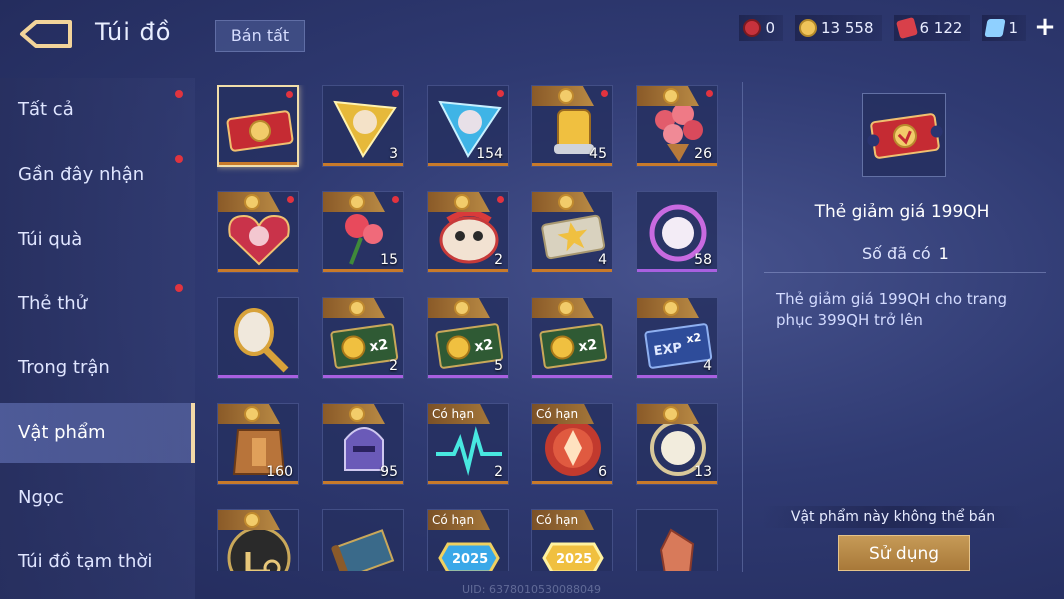  Describe the element at coordinates (770, 28) in the screenshot. I see `currency-value: 0` at that location.